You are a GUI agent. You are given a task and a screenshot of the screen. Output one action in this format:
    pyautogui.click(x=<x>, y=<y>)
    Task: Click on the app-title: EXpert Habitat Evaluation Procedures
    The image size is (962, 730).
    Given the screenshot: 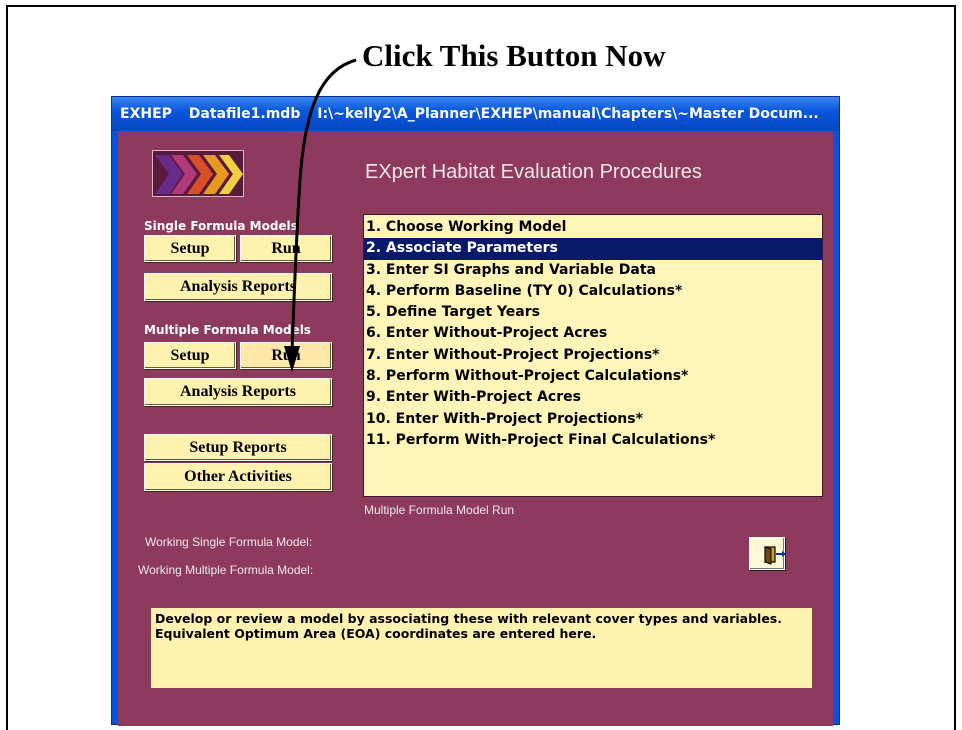 What is the action you would take?
    pyautogui.click(x=533, y=172)
    